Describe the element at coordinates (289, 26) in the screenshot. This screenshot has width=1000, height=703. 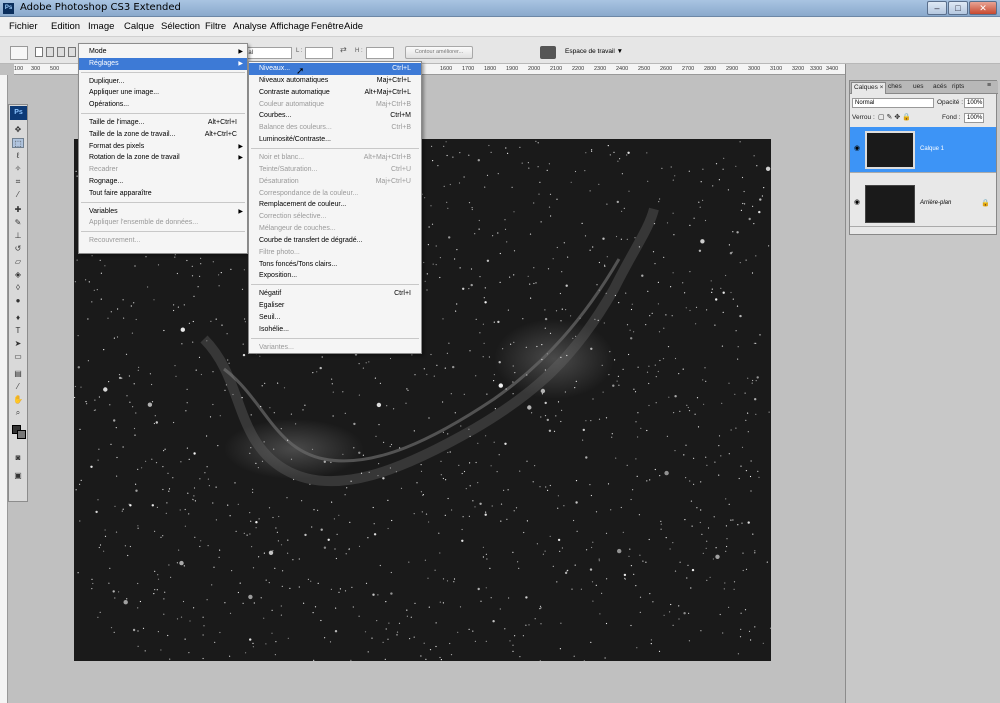
I see `menu-affichage: Affichage` at that location.